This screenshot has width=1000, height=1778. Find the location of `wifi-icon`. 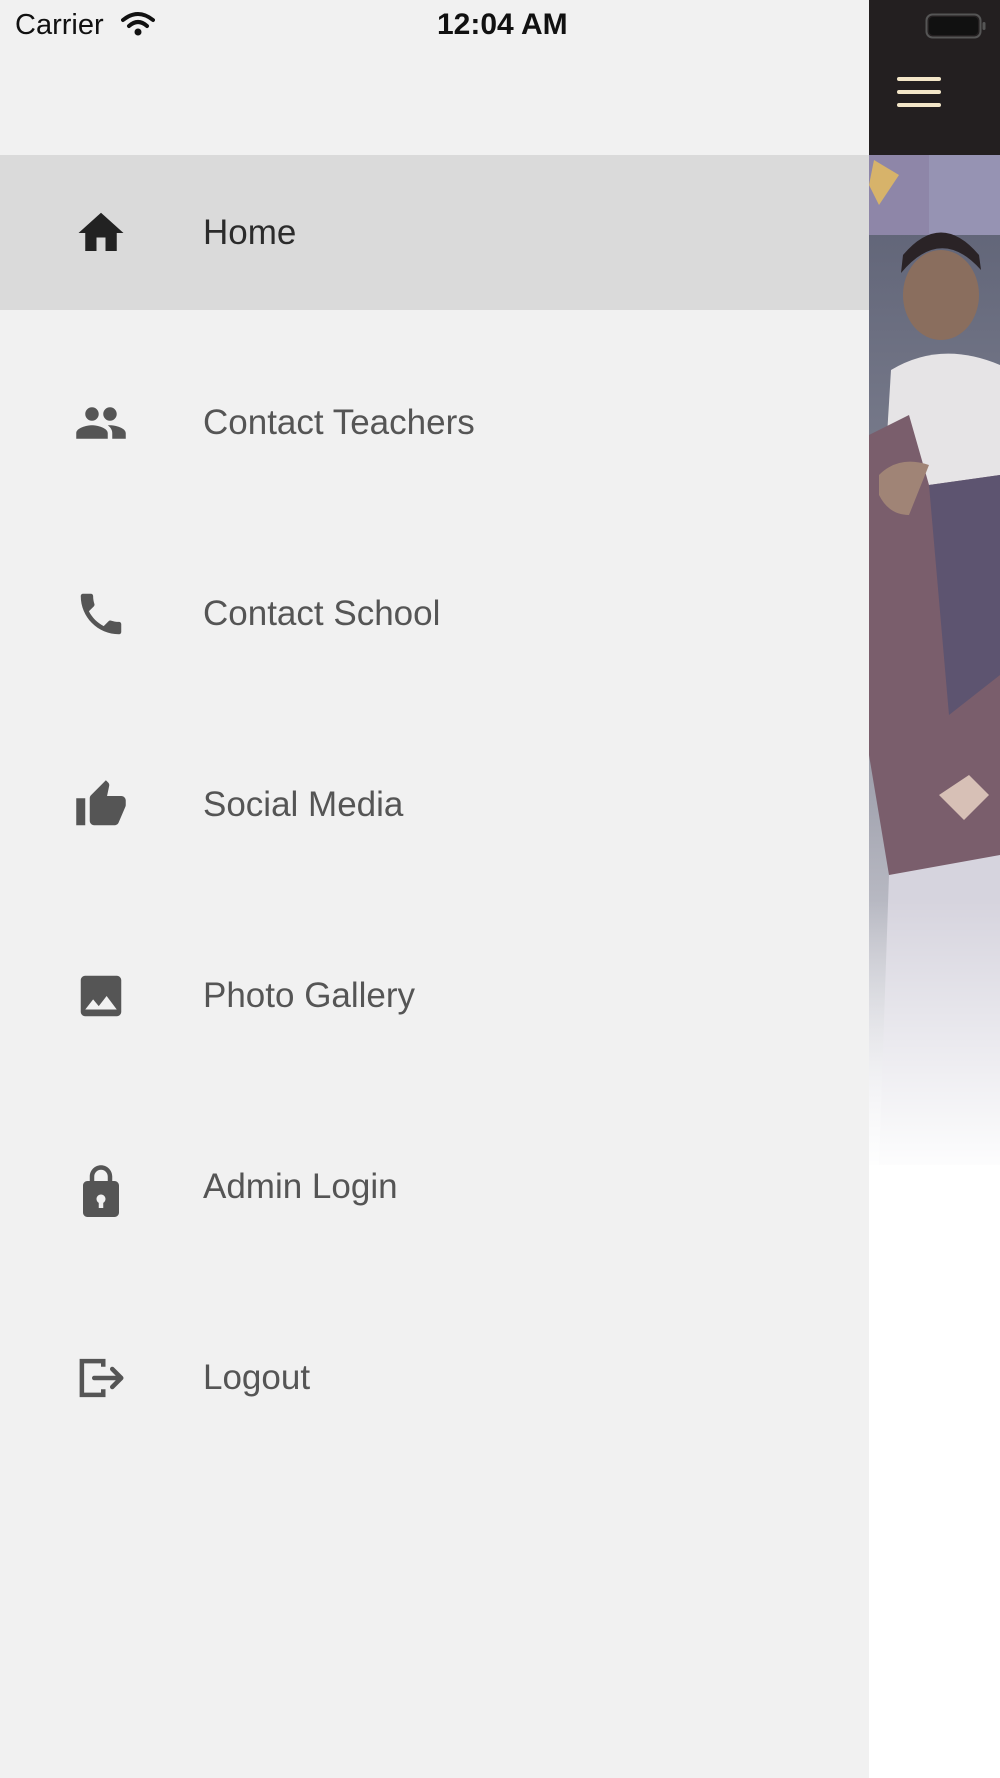

wifi-icon is located at coordinates (138, 26).